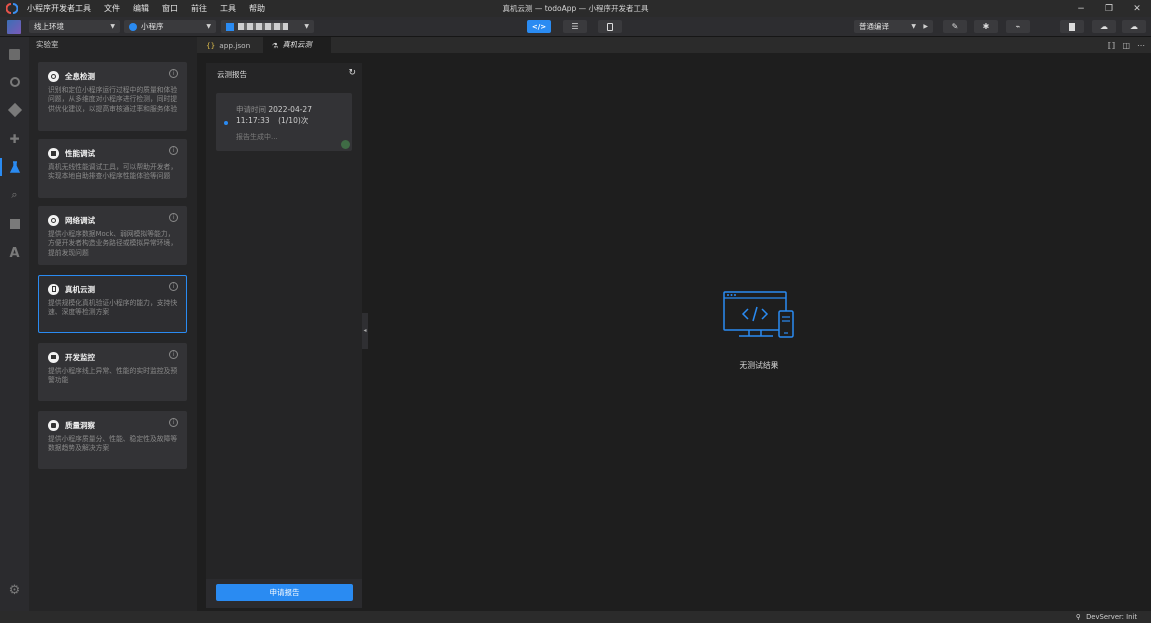  I want to click on report-count: (1/10)次, so click(293, 120).